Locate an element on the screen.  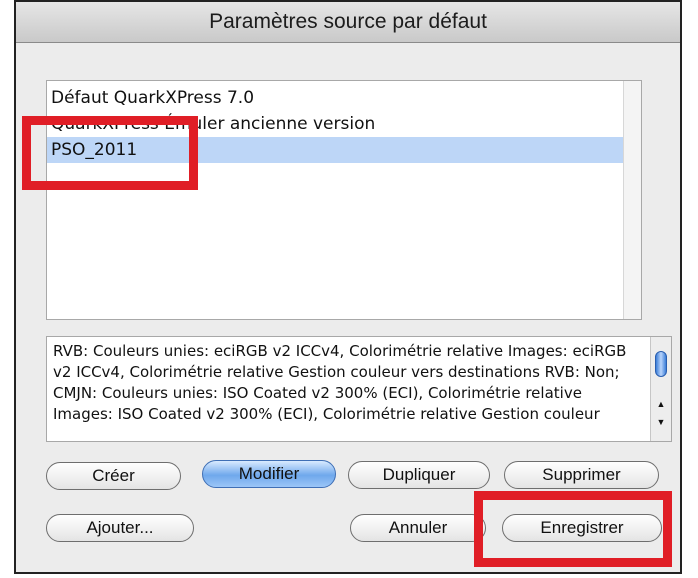
scroll-up-arrow-icon: ▲ is located at coordinates (661, 404).